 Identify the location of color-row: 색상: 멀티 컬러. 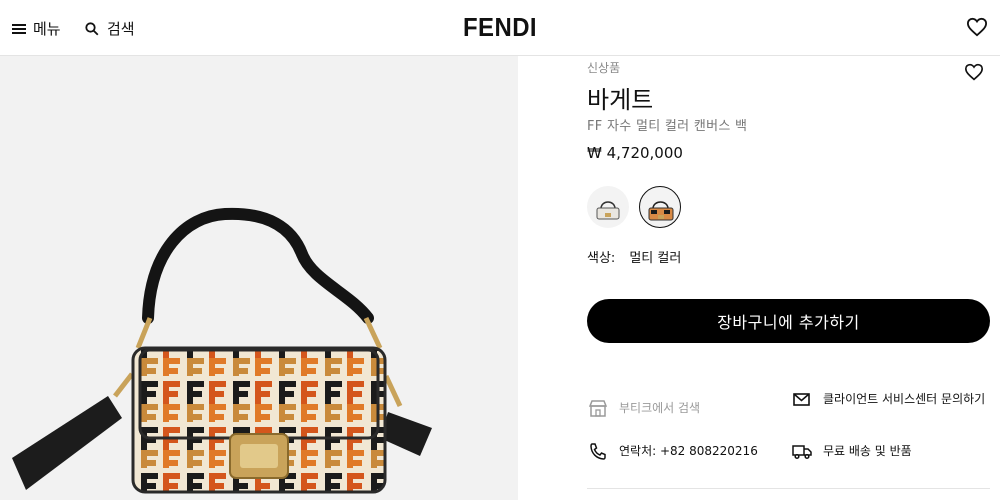
(634, 256).